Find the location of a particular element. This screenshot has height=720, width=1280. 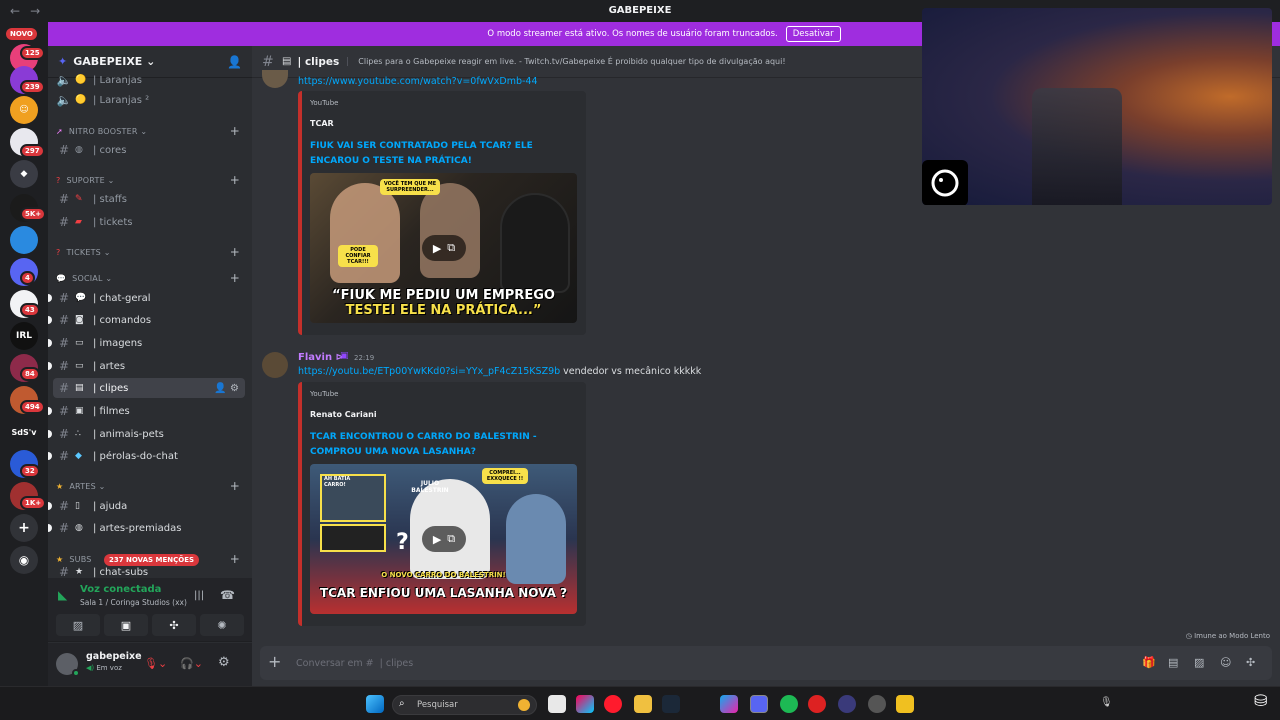

app-x-icon is located at coordinates (729, 704).